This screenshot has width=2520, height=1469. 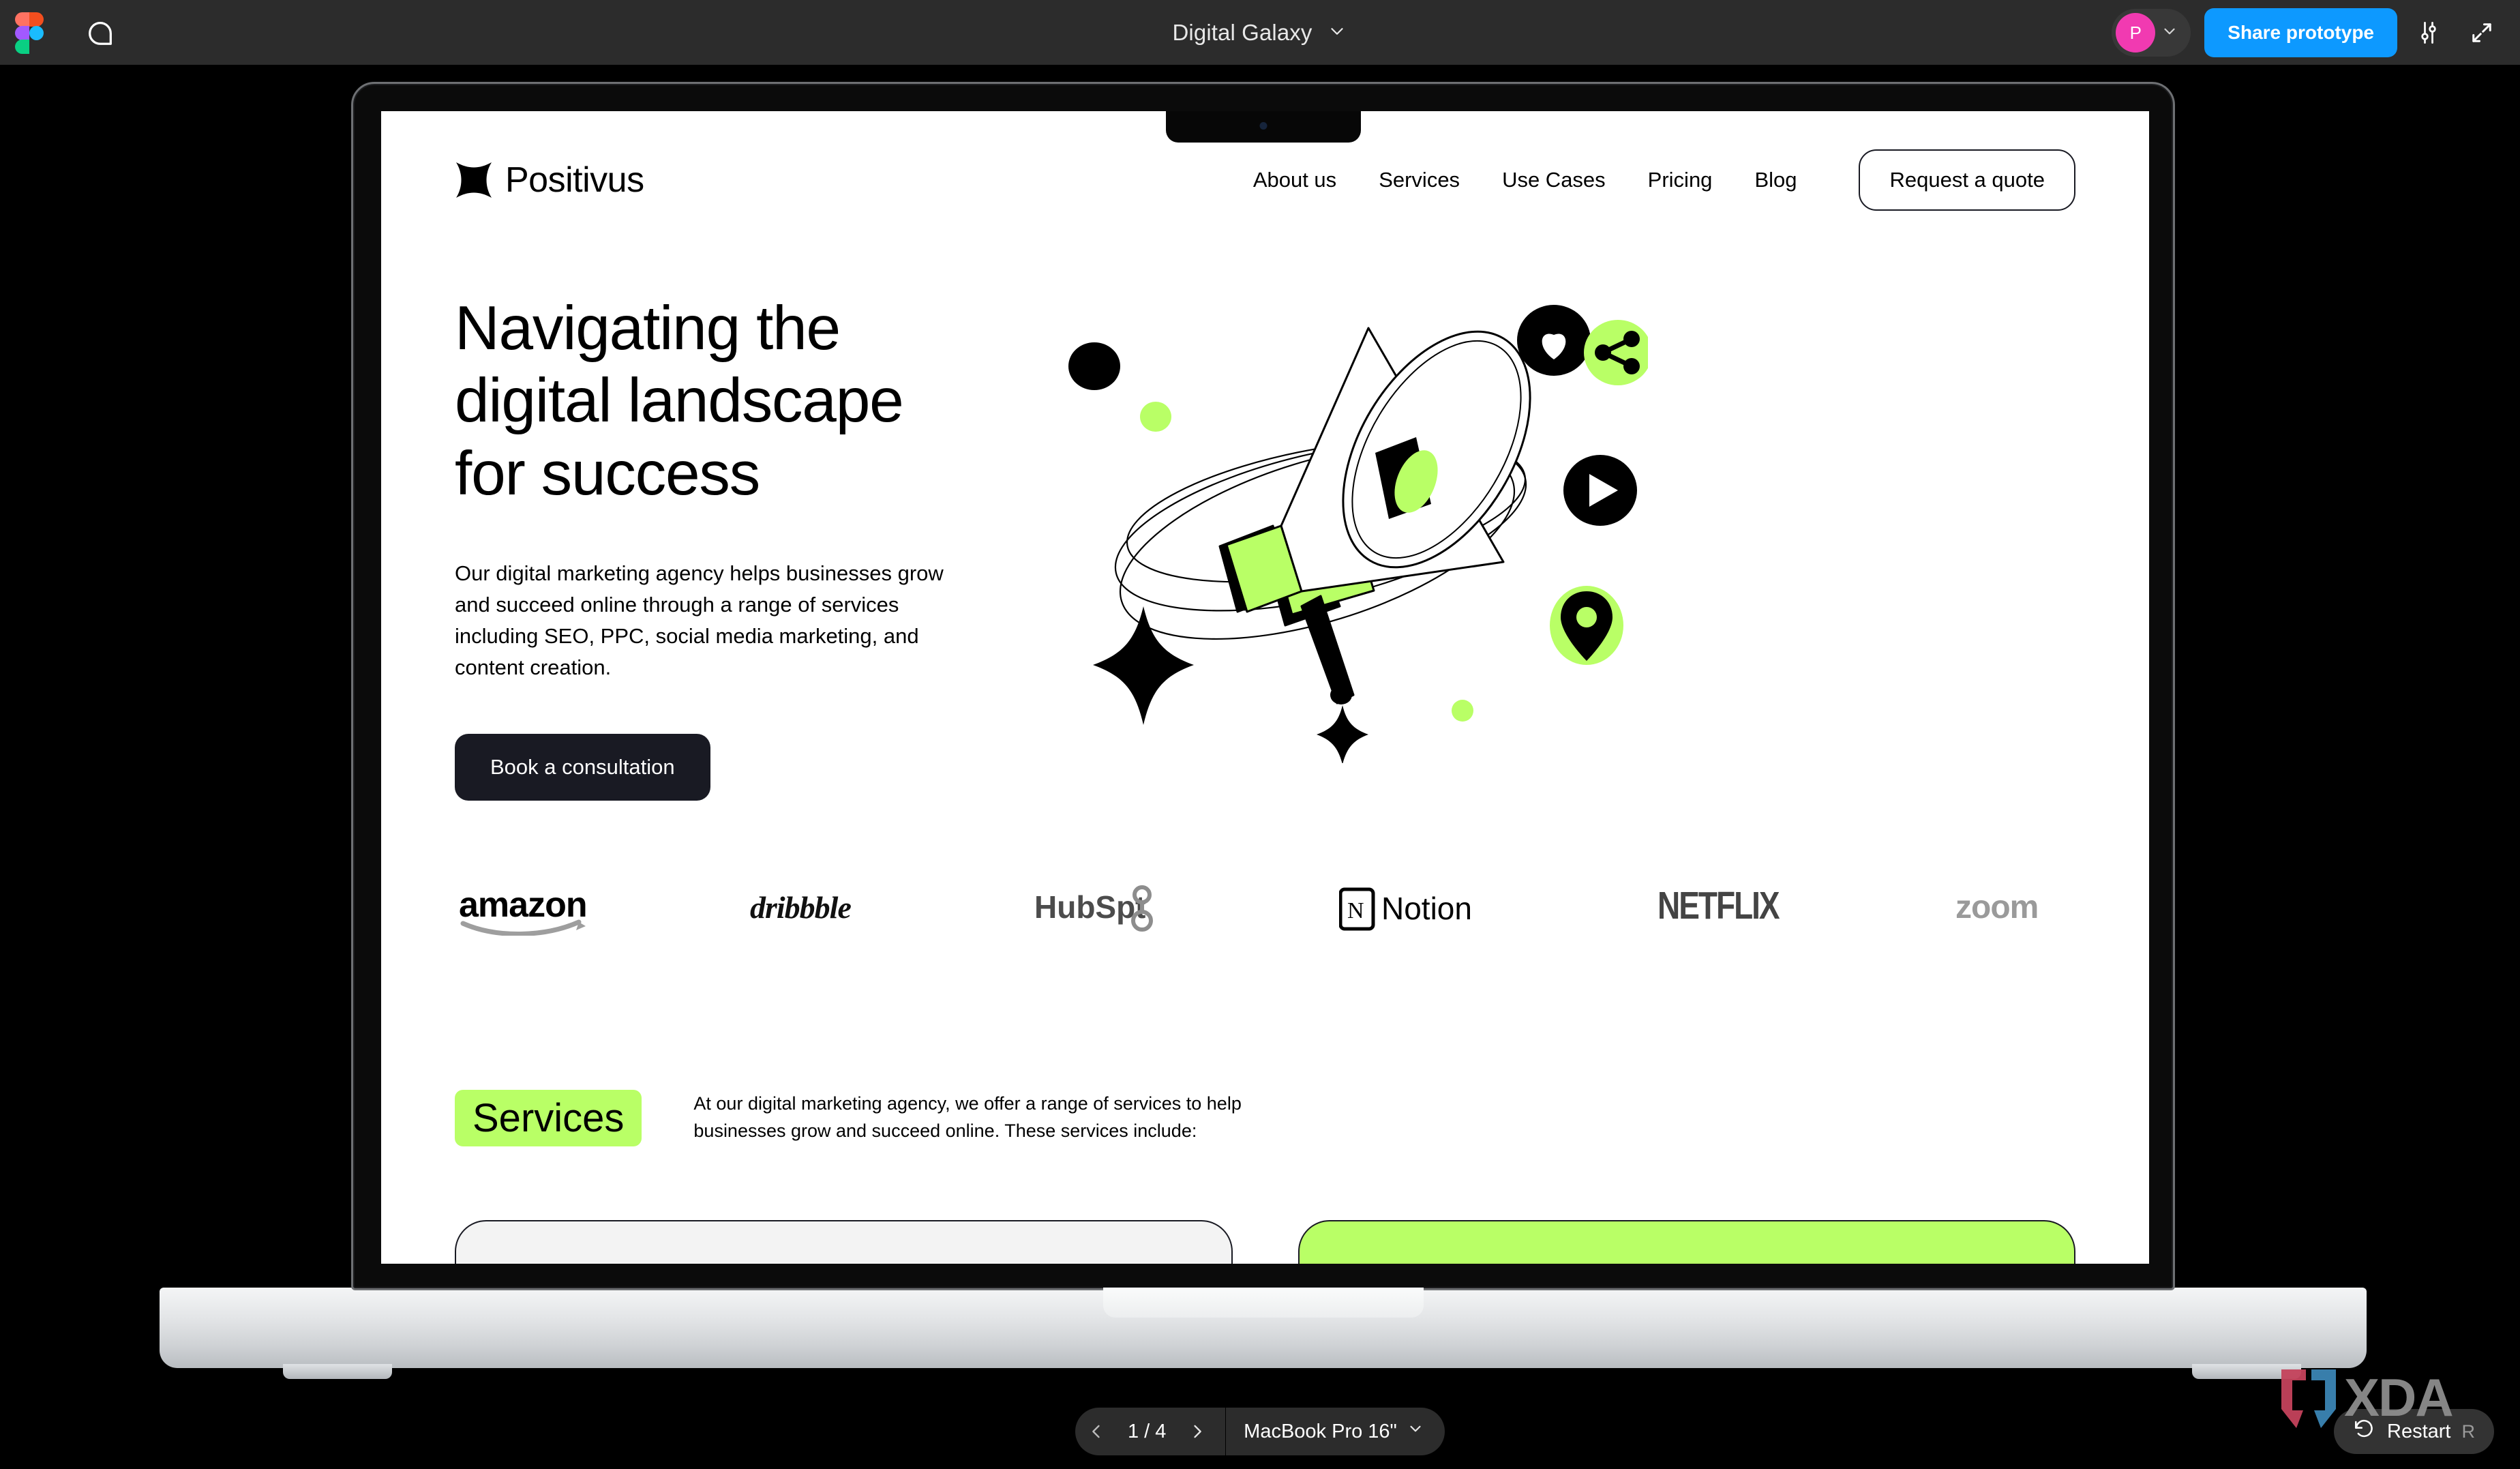 I want to click on hero-title-line-2: digital landscape, so click(x=679, y=401).